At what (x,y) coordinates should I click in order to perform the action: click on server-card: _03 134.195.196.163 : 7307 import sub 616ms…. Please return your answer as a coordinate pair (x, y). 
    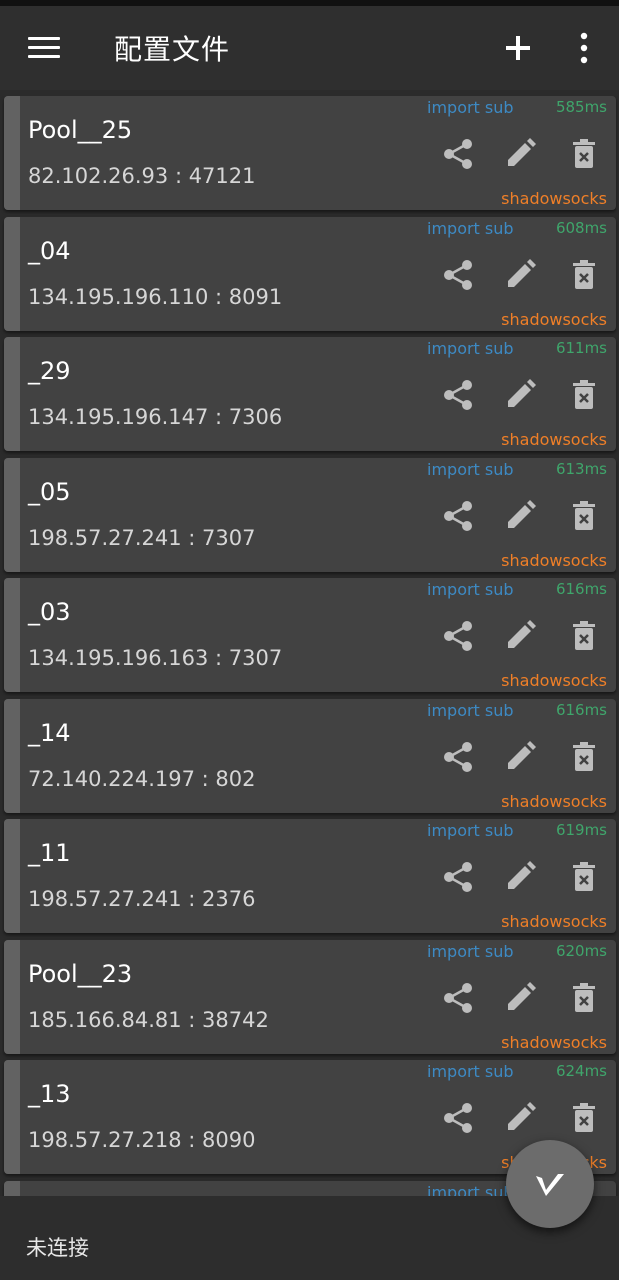
    Looking at the image, I should click on (310, 635).